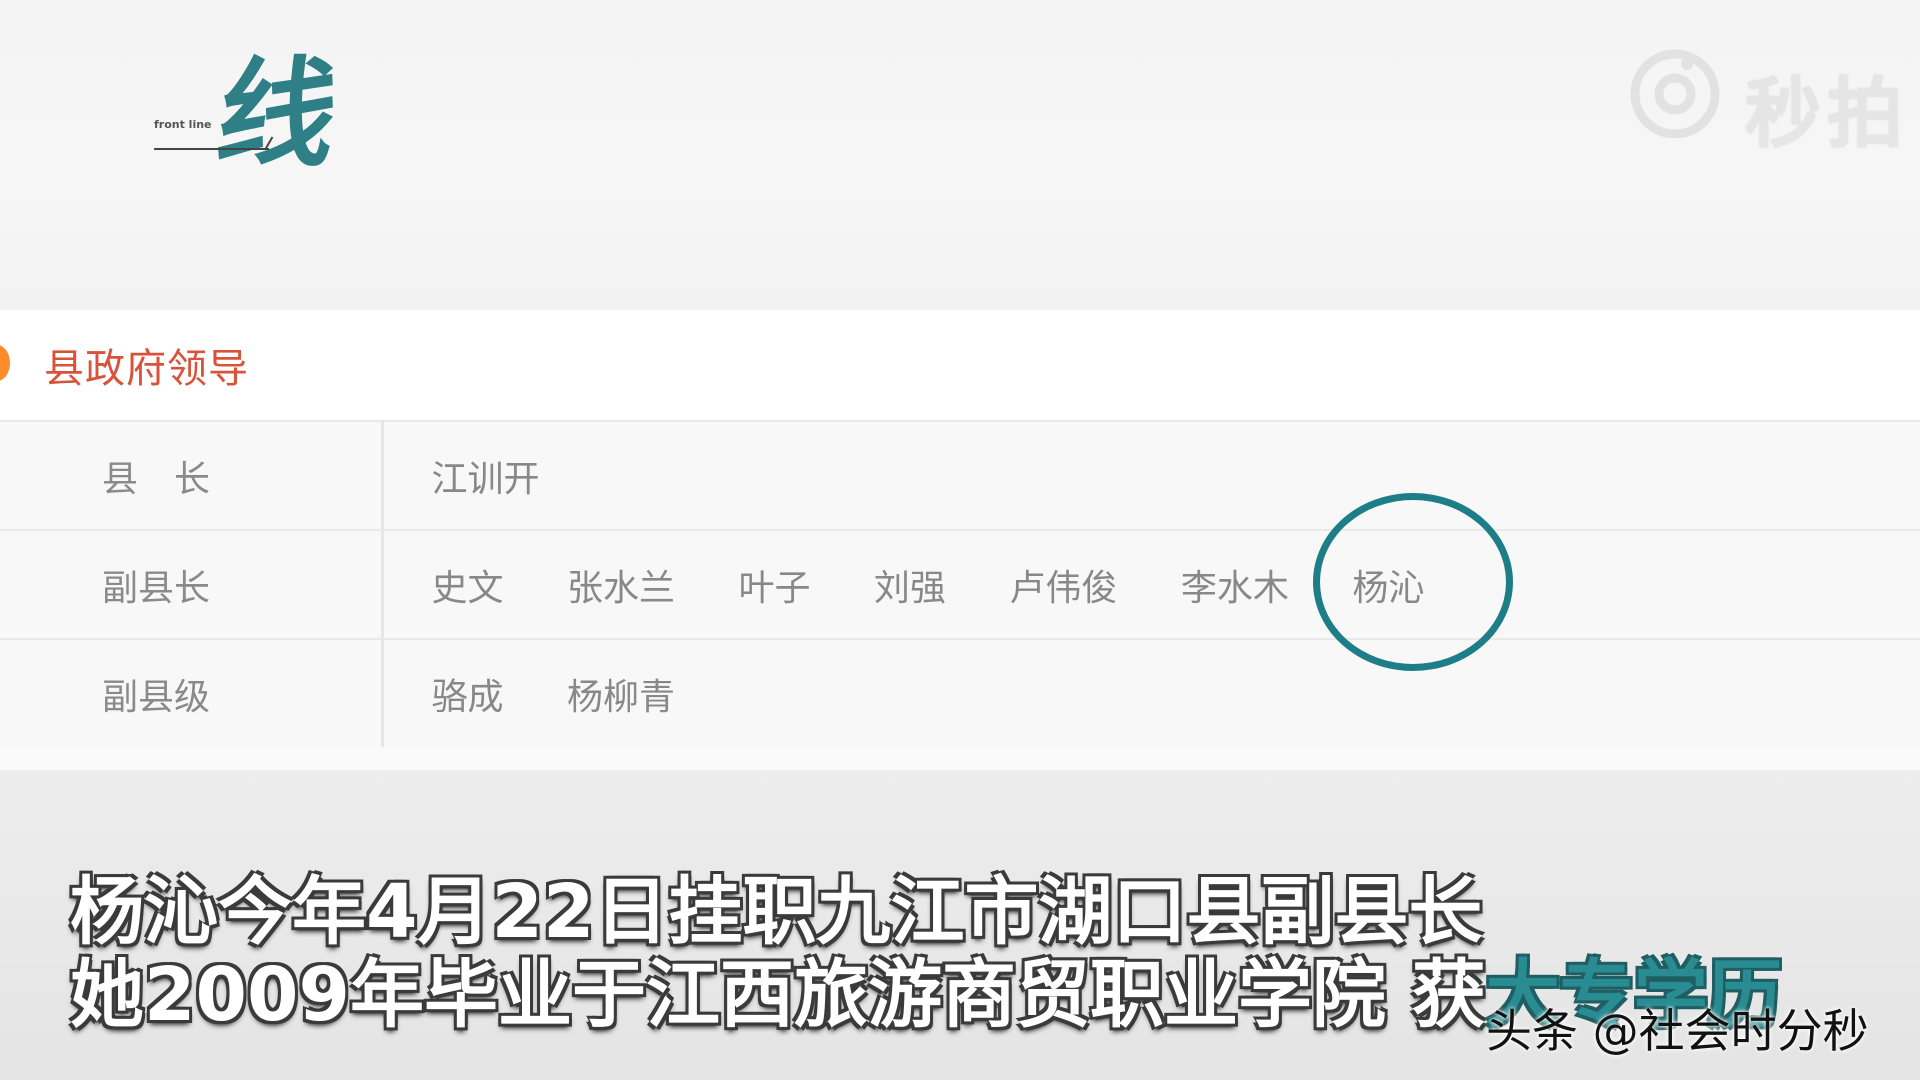 The width and height of the screenshot is (1920, 1080). I want to click on frontline-logo: 线 front line, so click(260, 106).